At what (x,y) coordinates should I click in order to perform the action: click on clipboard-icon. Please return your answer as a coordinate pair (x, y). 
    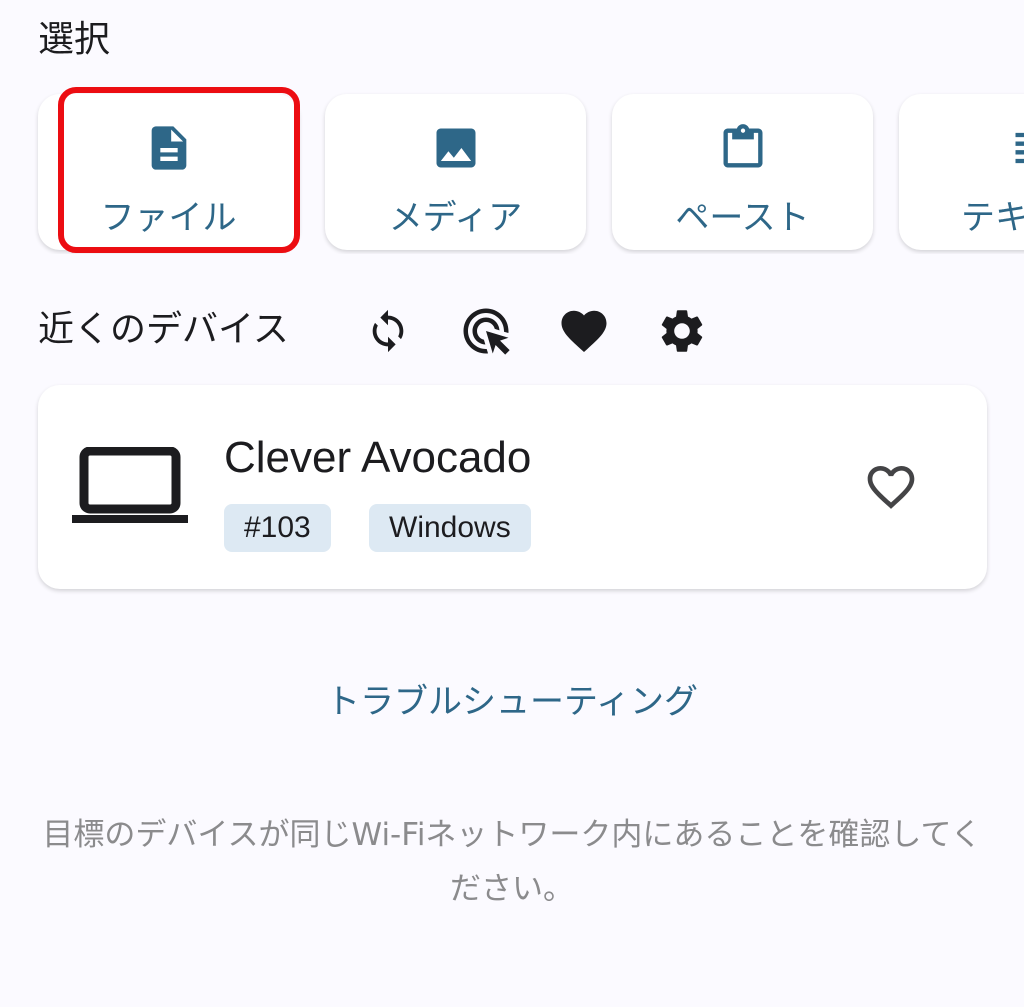
    Looking at the image, I should click on (742, 146).